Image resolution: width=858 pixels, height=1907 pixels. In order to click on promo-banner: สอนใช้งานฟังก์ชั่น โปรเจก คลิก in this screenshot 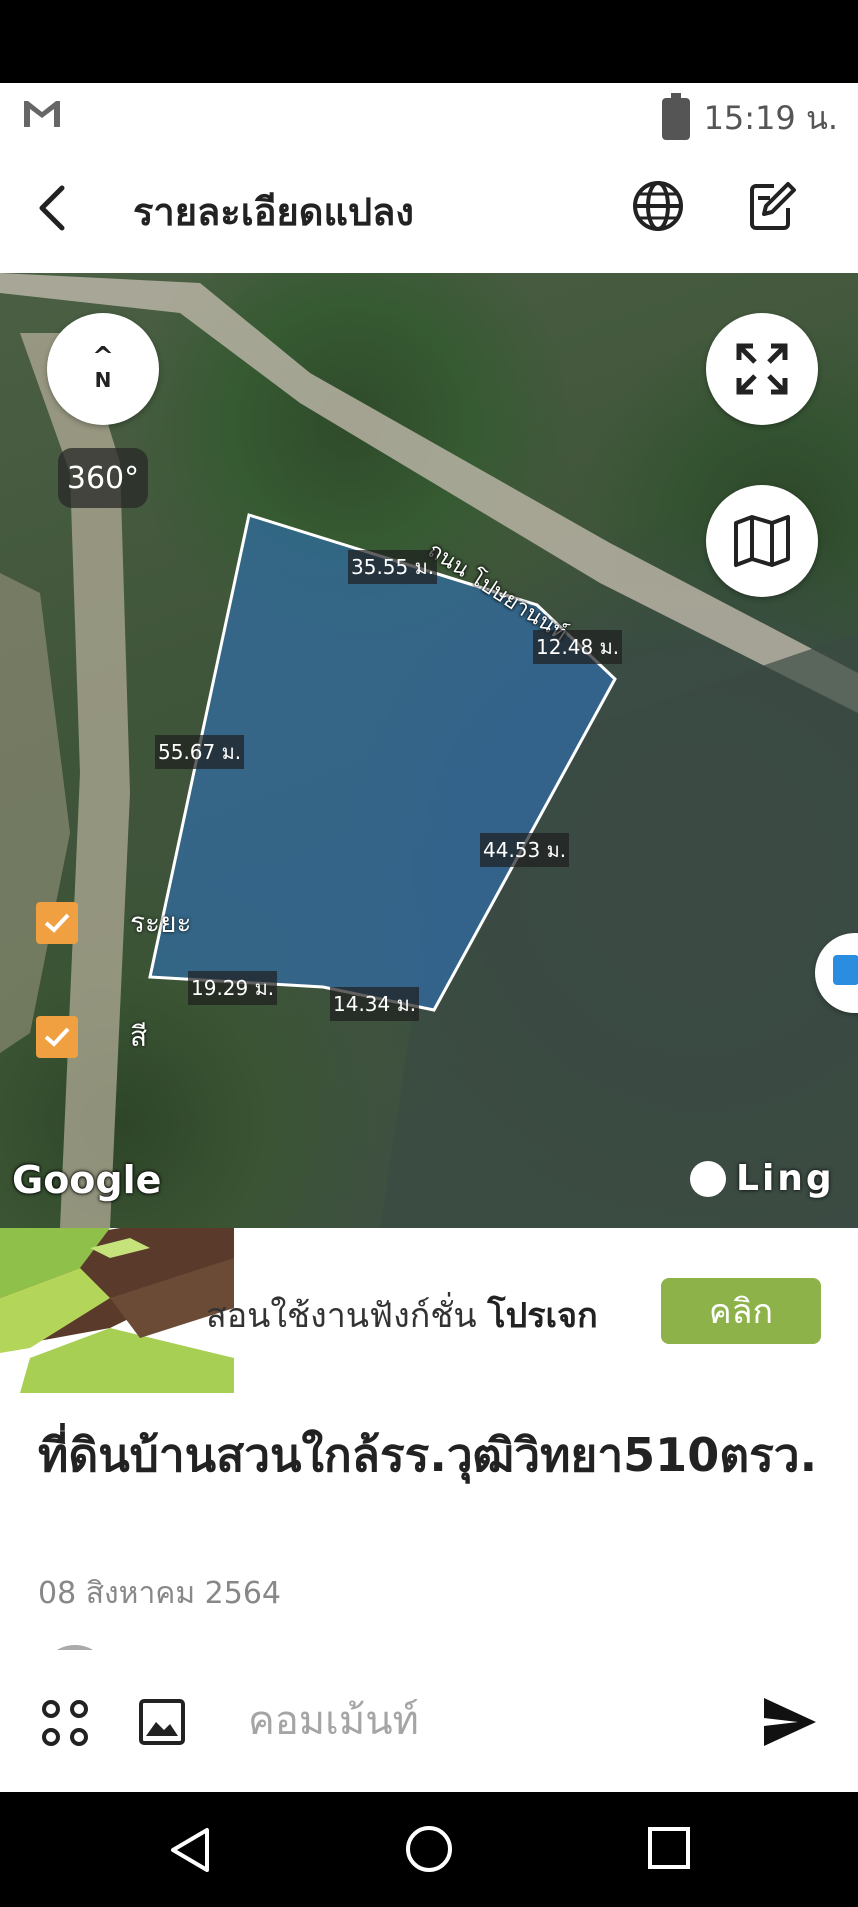, I will do `click(429, 1310)`.